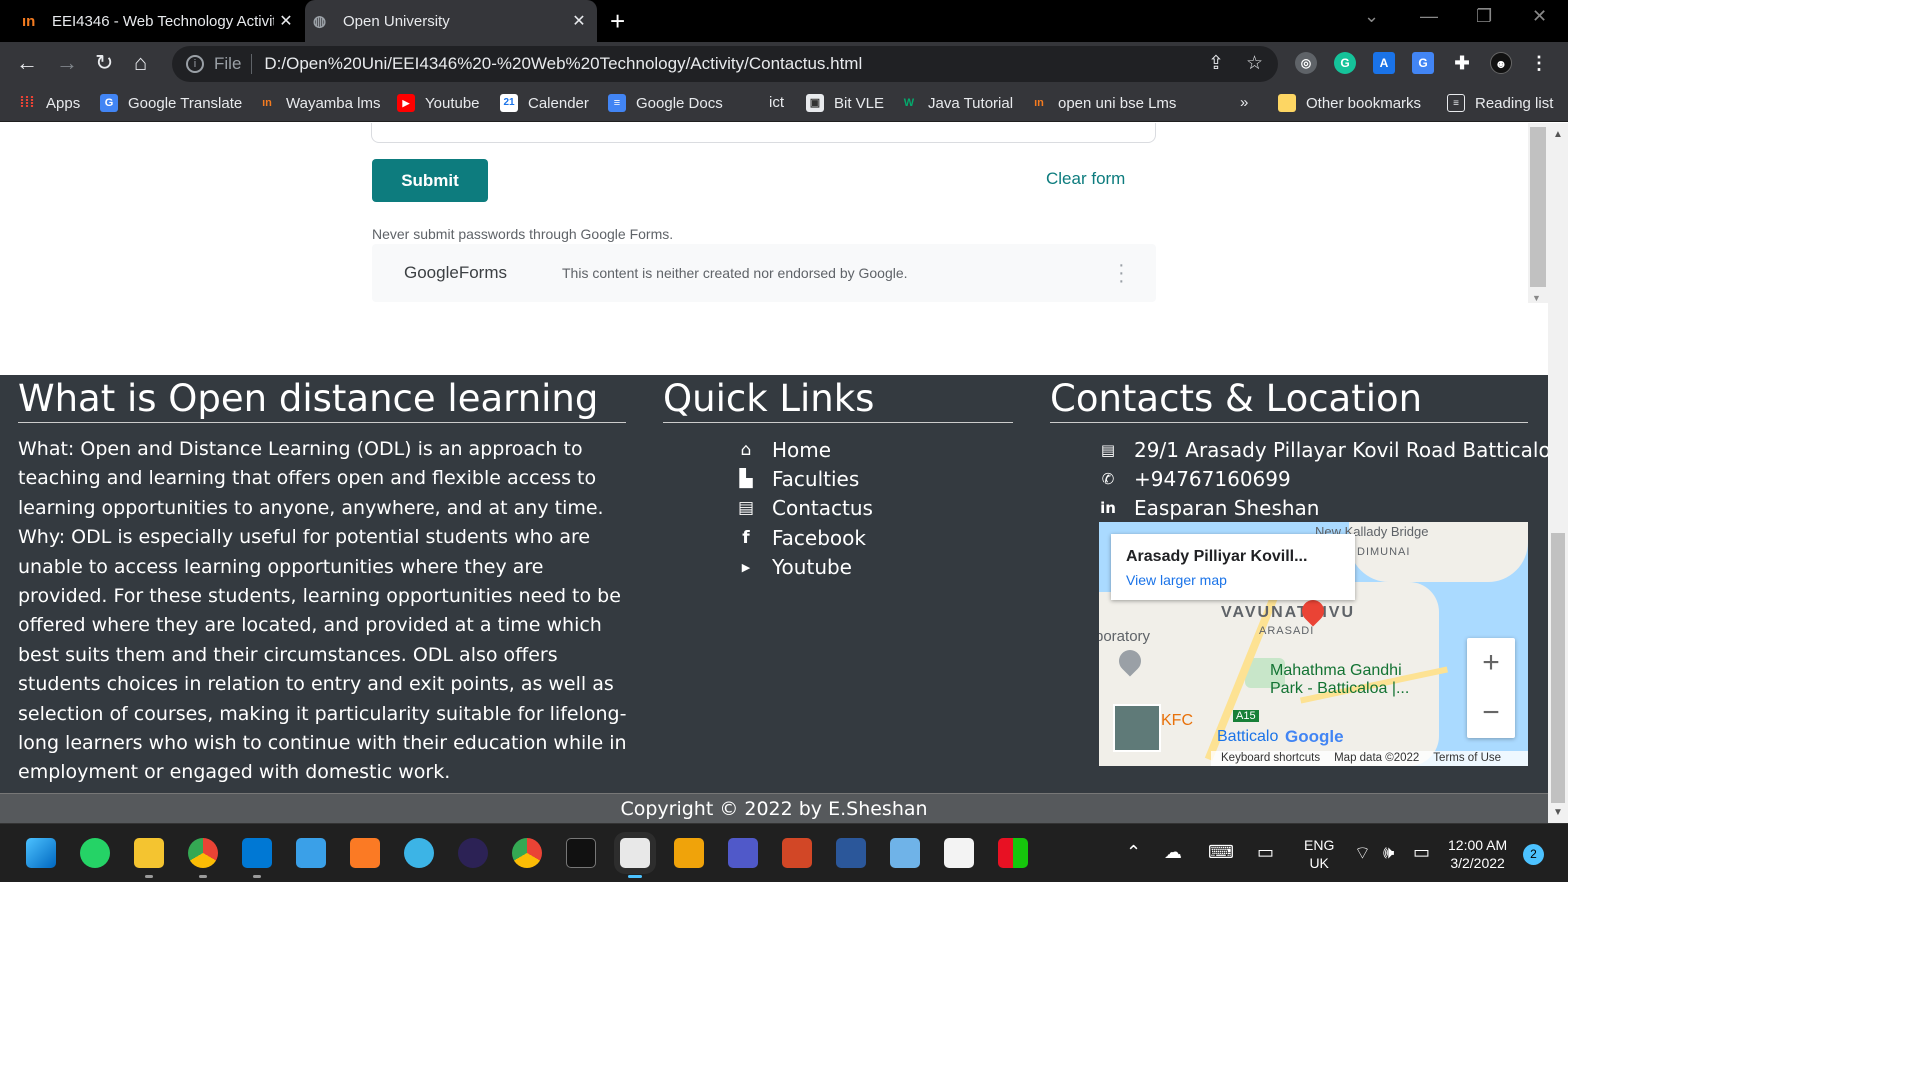 This screenshot has width=1920, height=1080. Describe the element at coordinates (617, 21) in the screenshot. I see `new-tab-button: +` at that location.